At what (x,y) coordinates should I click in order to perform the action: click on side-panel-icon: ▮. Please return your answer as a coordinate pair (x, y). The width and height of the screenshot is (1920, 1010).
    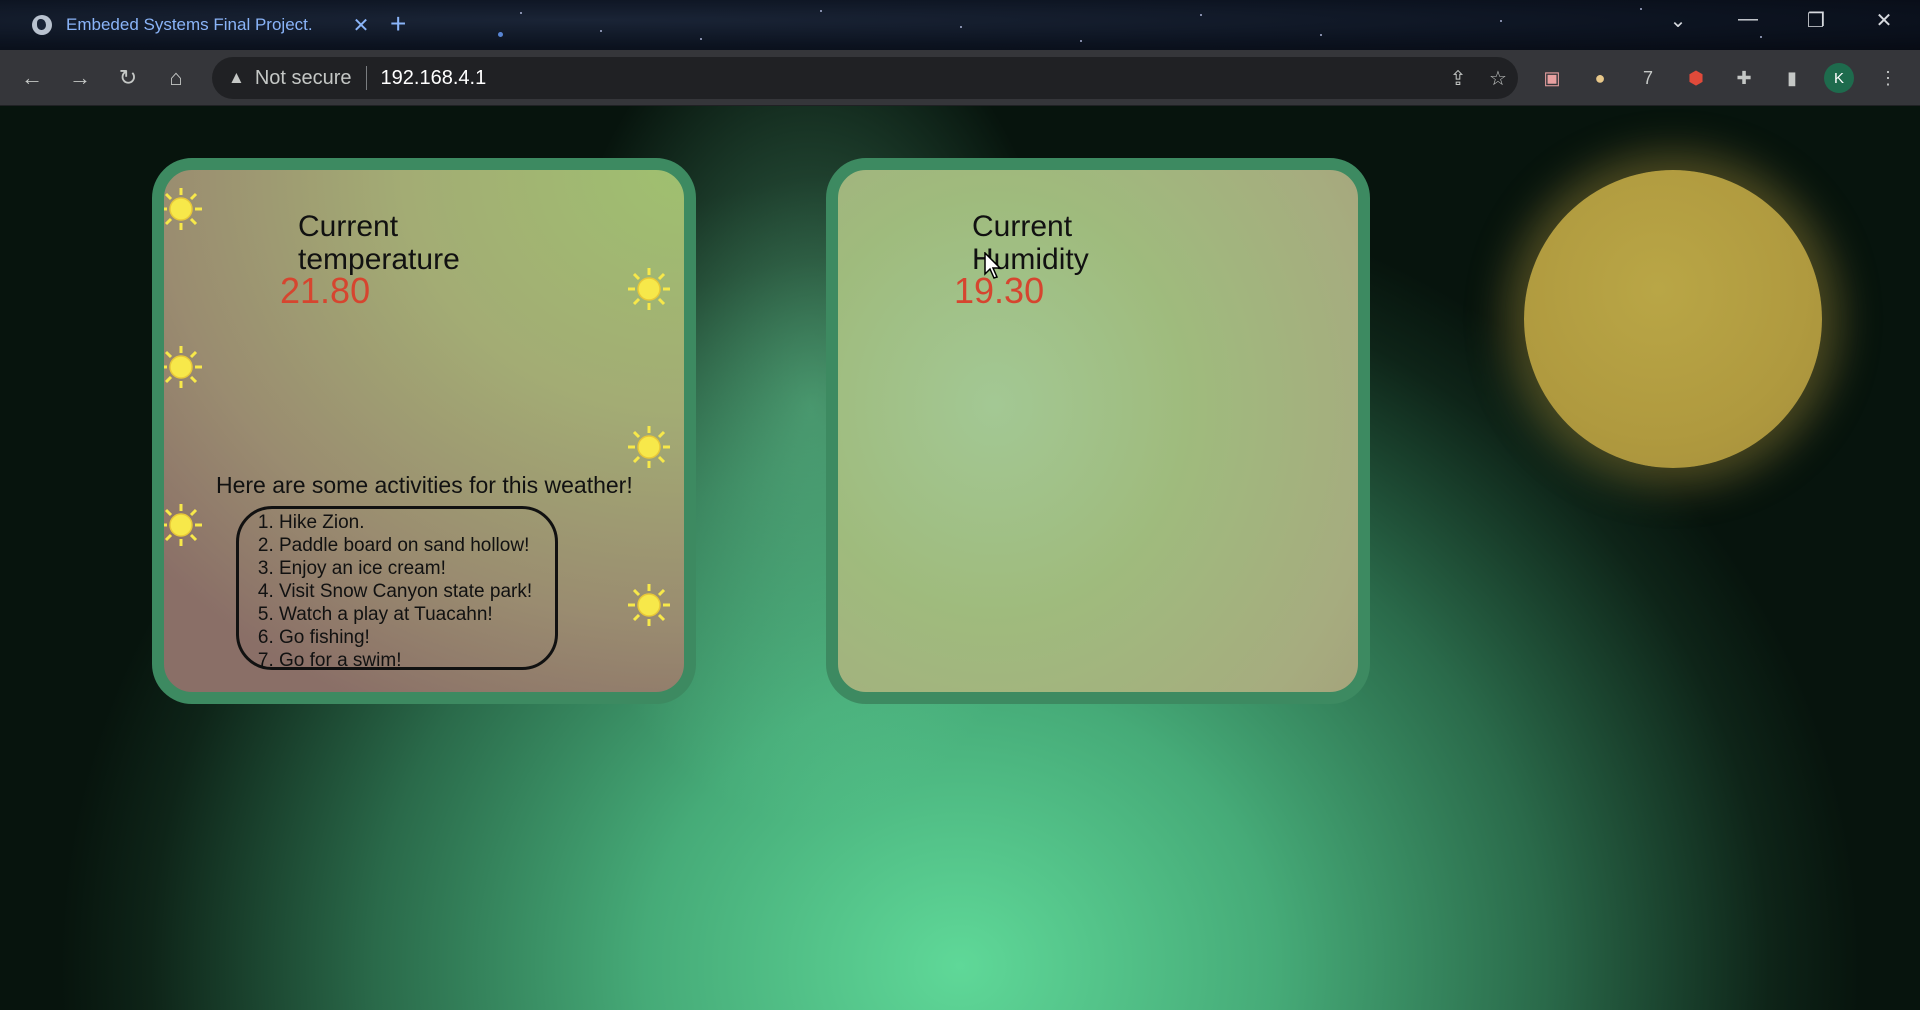
    Looking at the image, I should click on (1792, 78).